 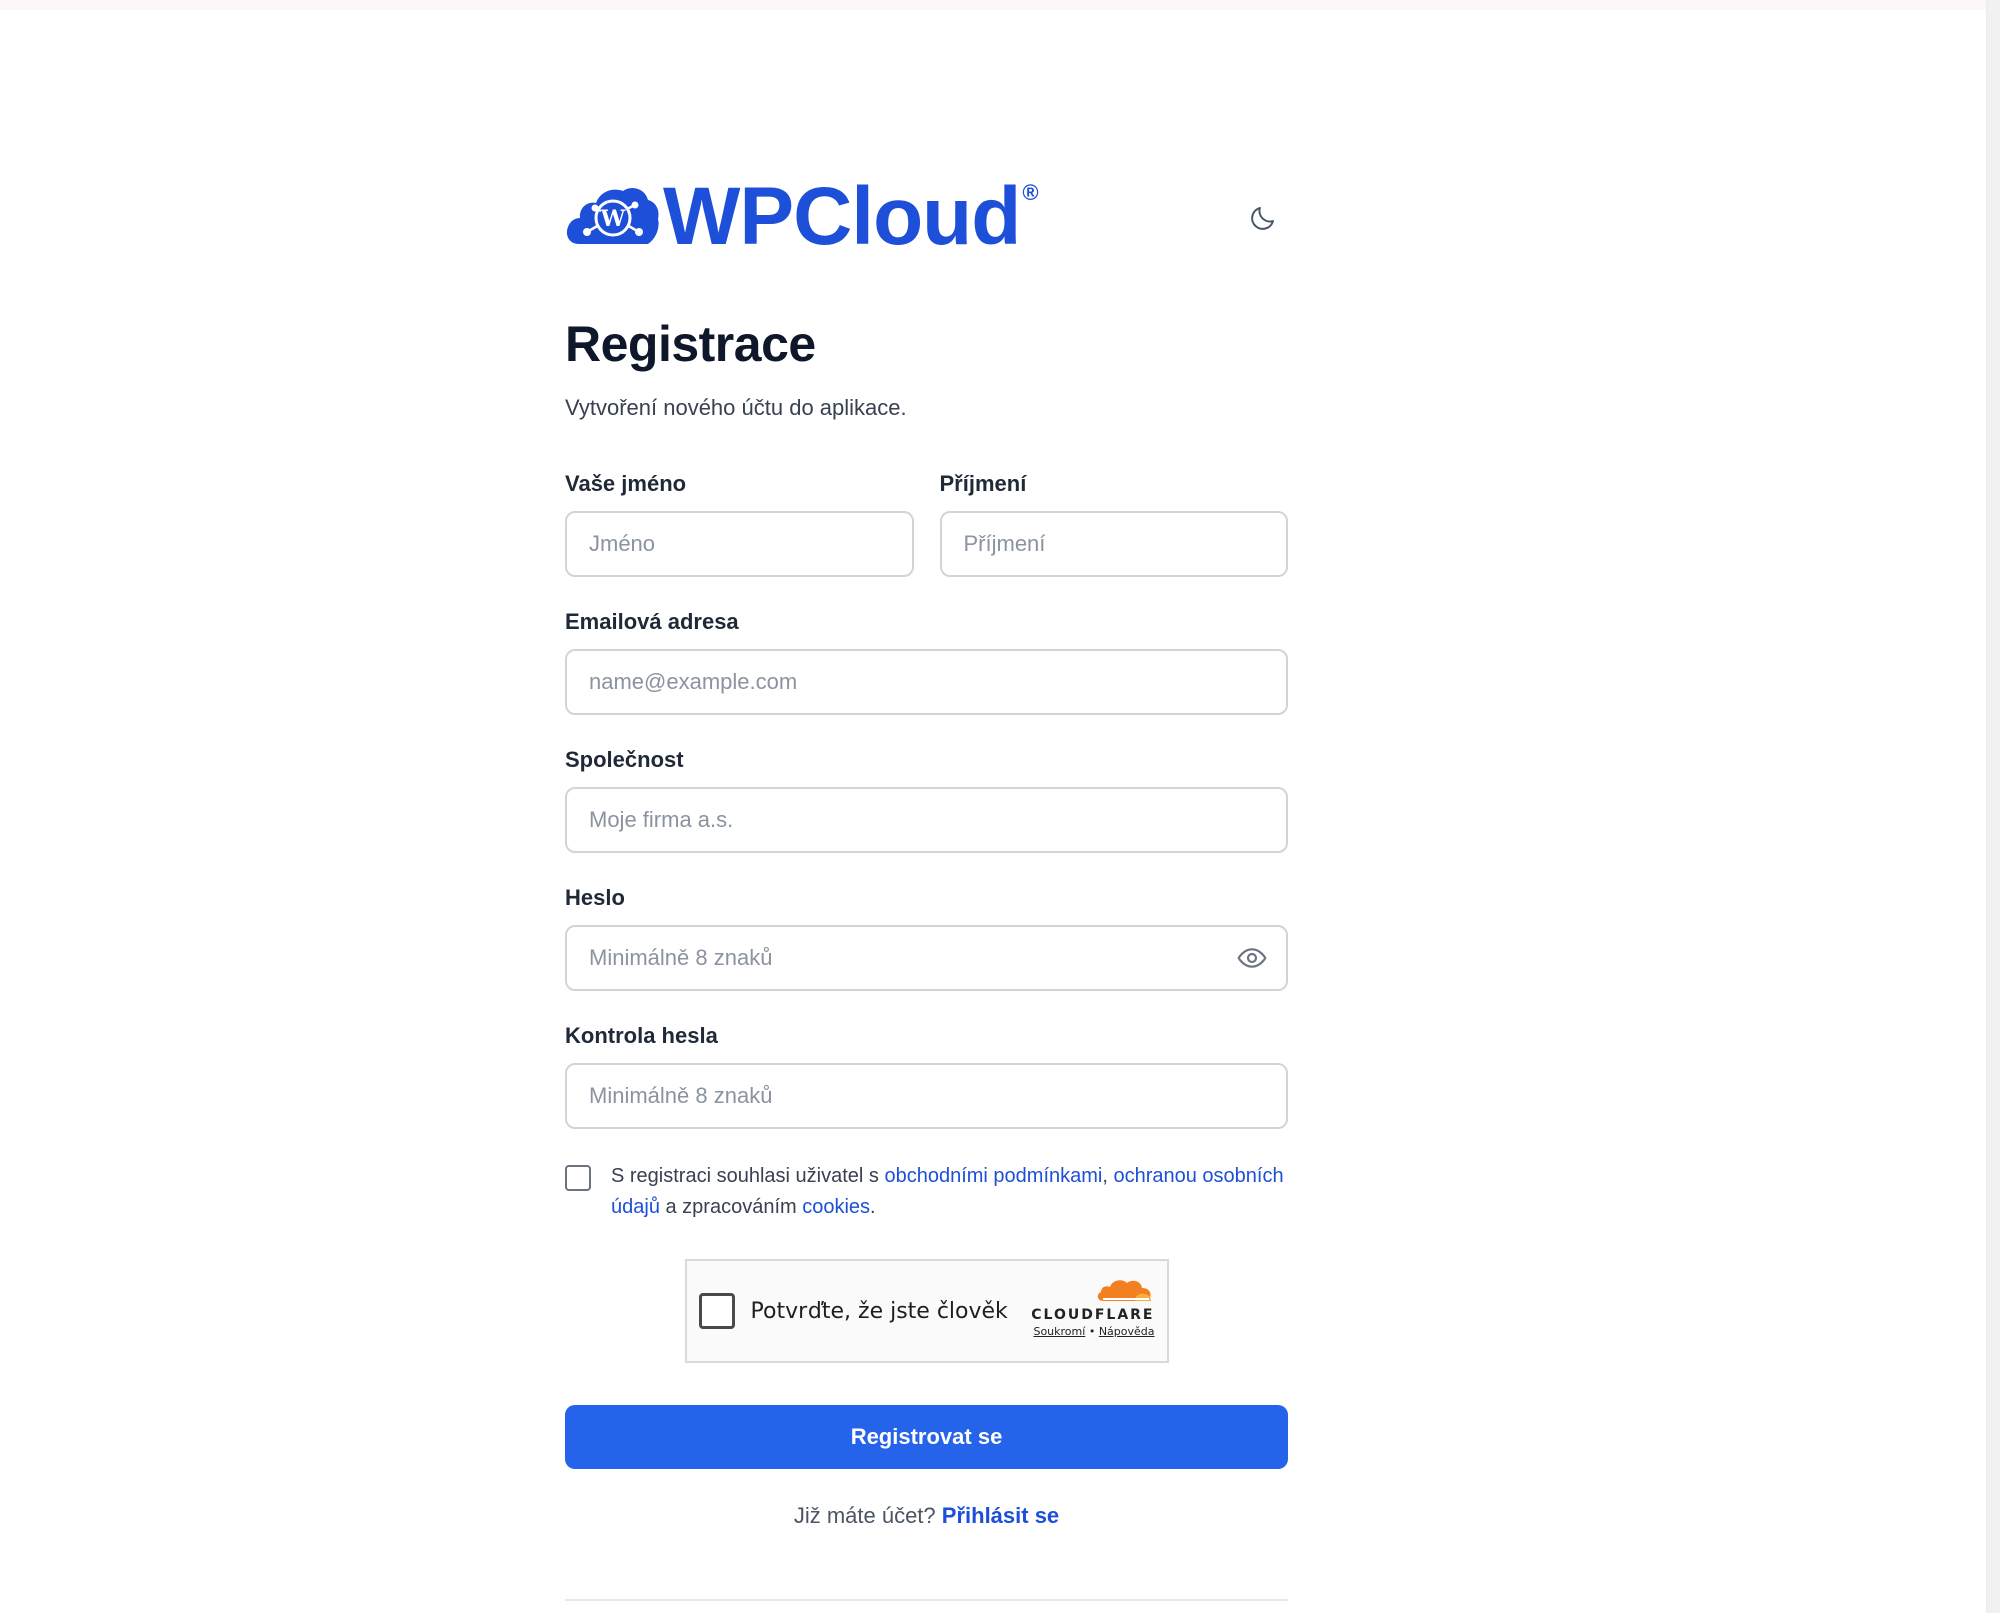 I want to click on password-field: Heslo, so click(x=926, y=938).